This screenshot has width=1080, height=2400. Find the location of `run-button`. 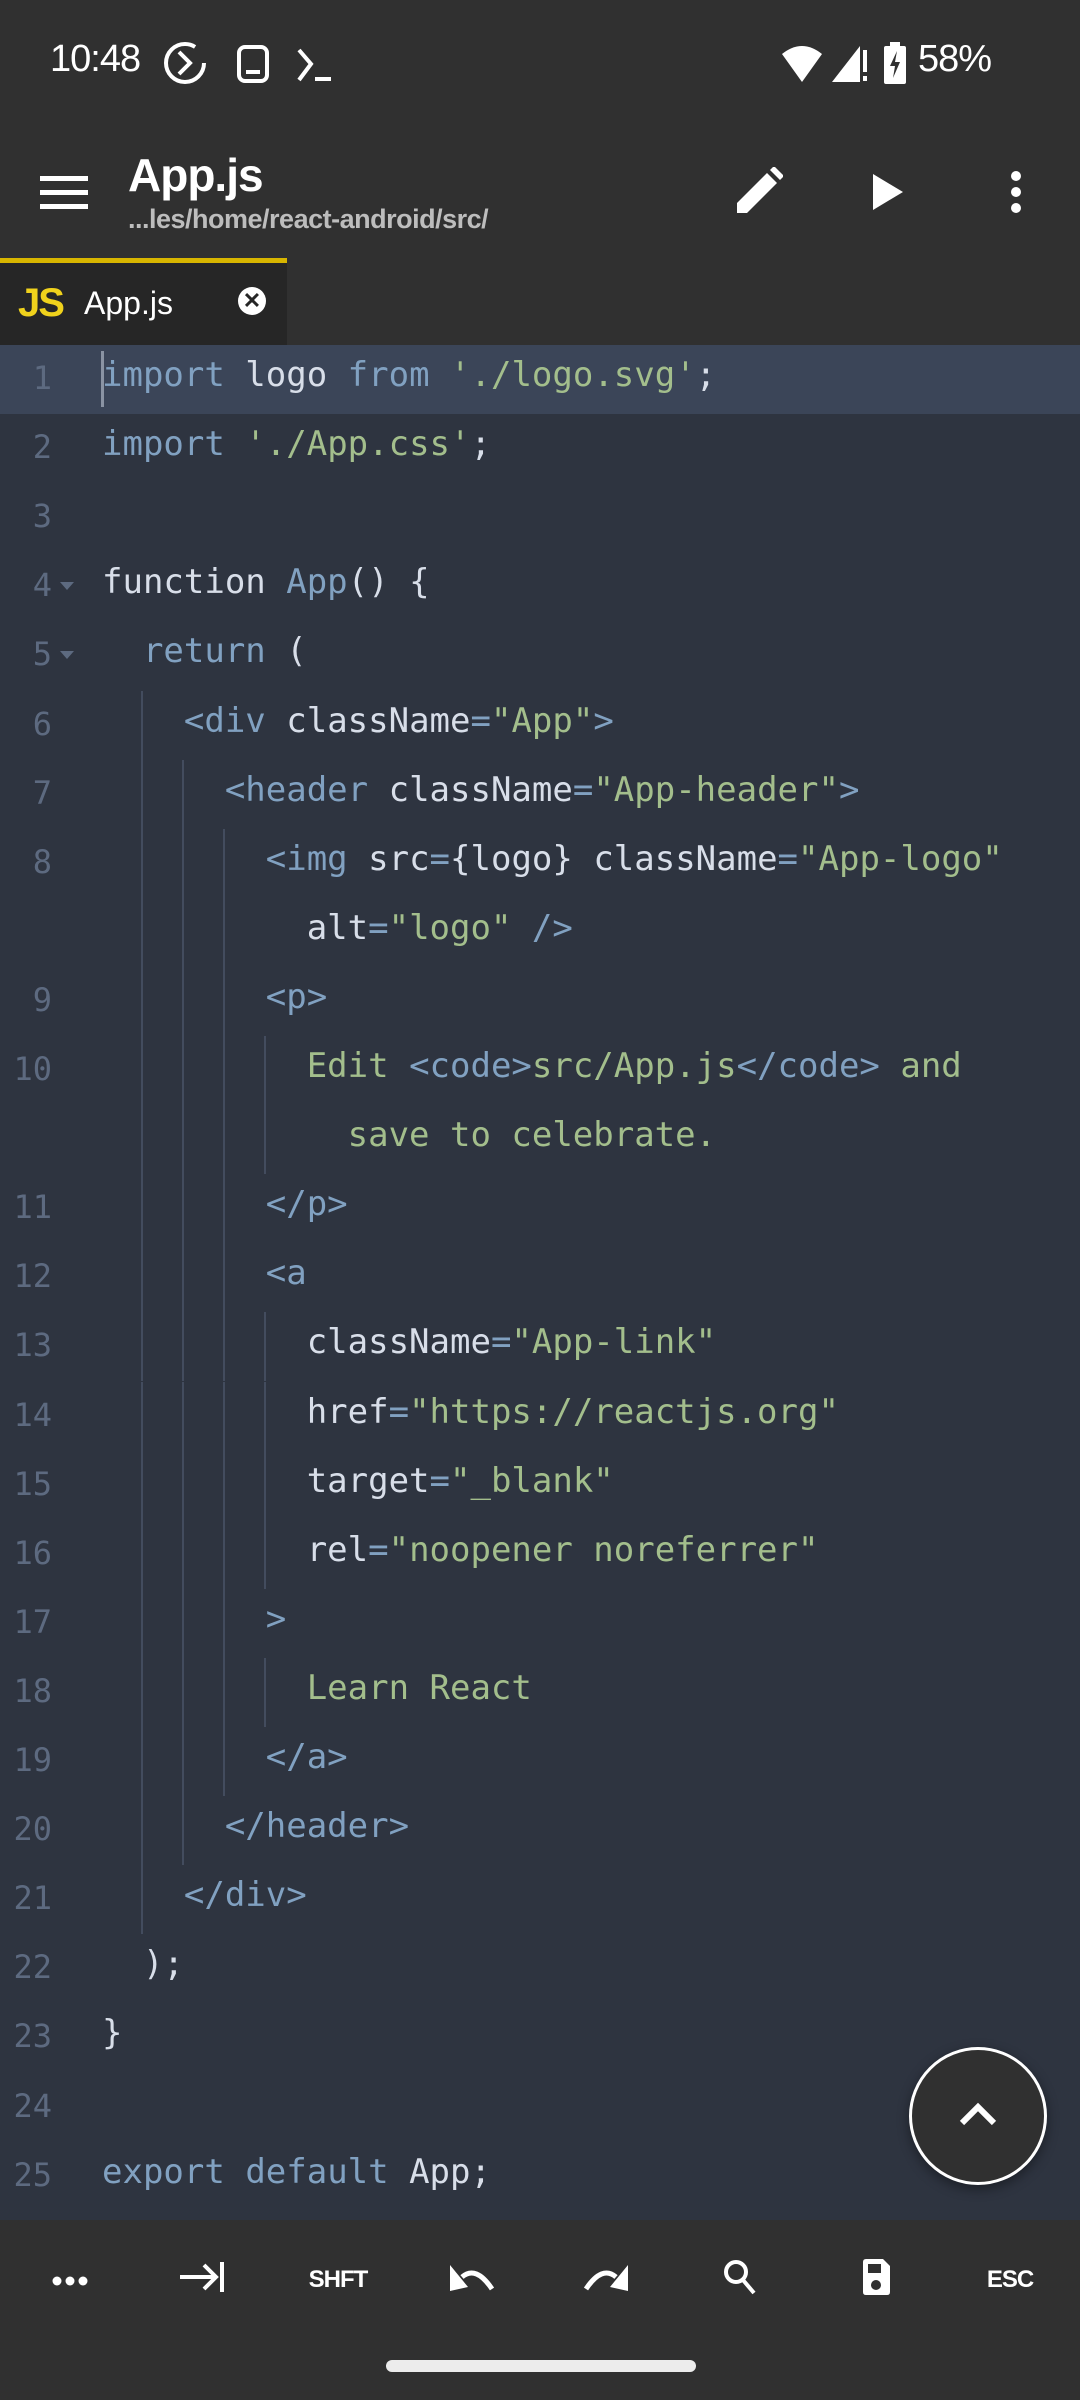

run-button is located at coordinates (888, 194).